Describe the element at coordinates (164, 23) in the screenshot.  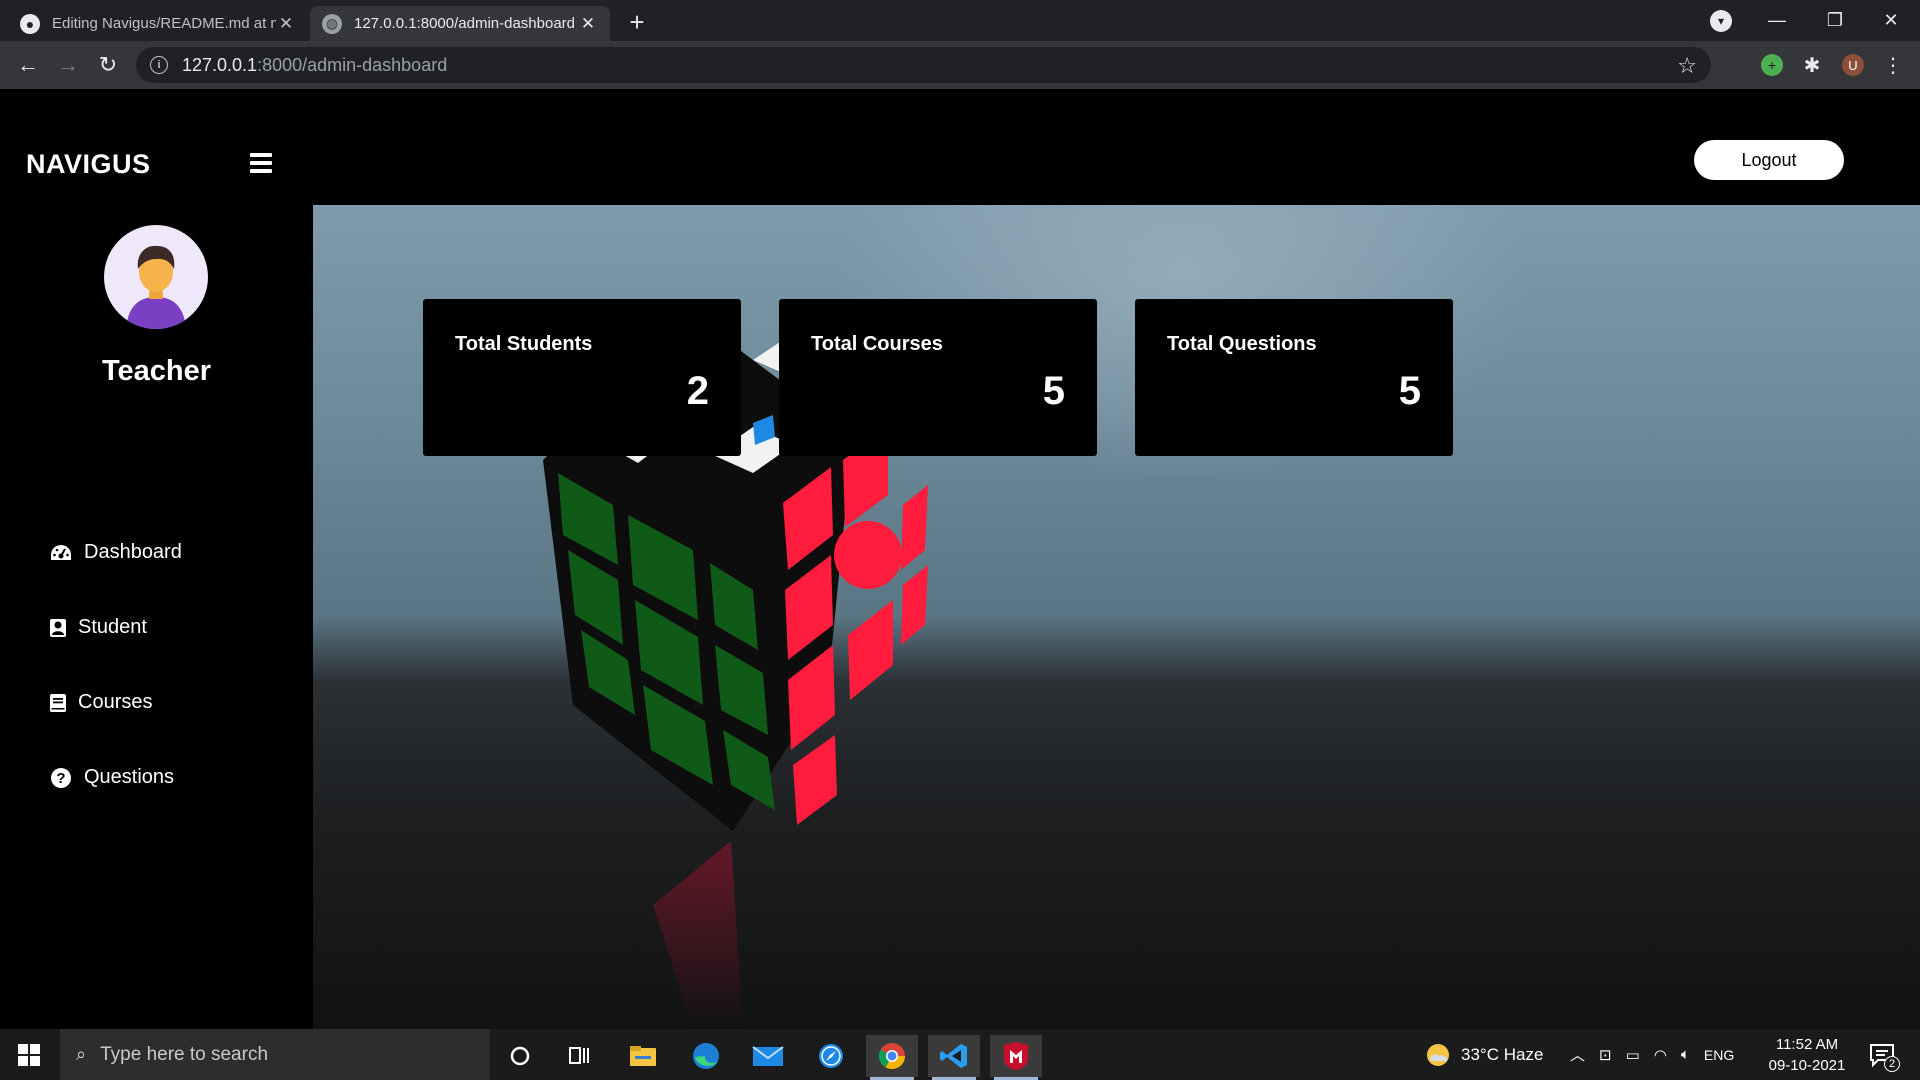
I see `tab-title: Editing Navigus/README.md at master` at that location.